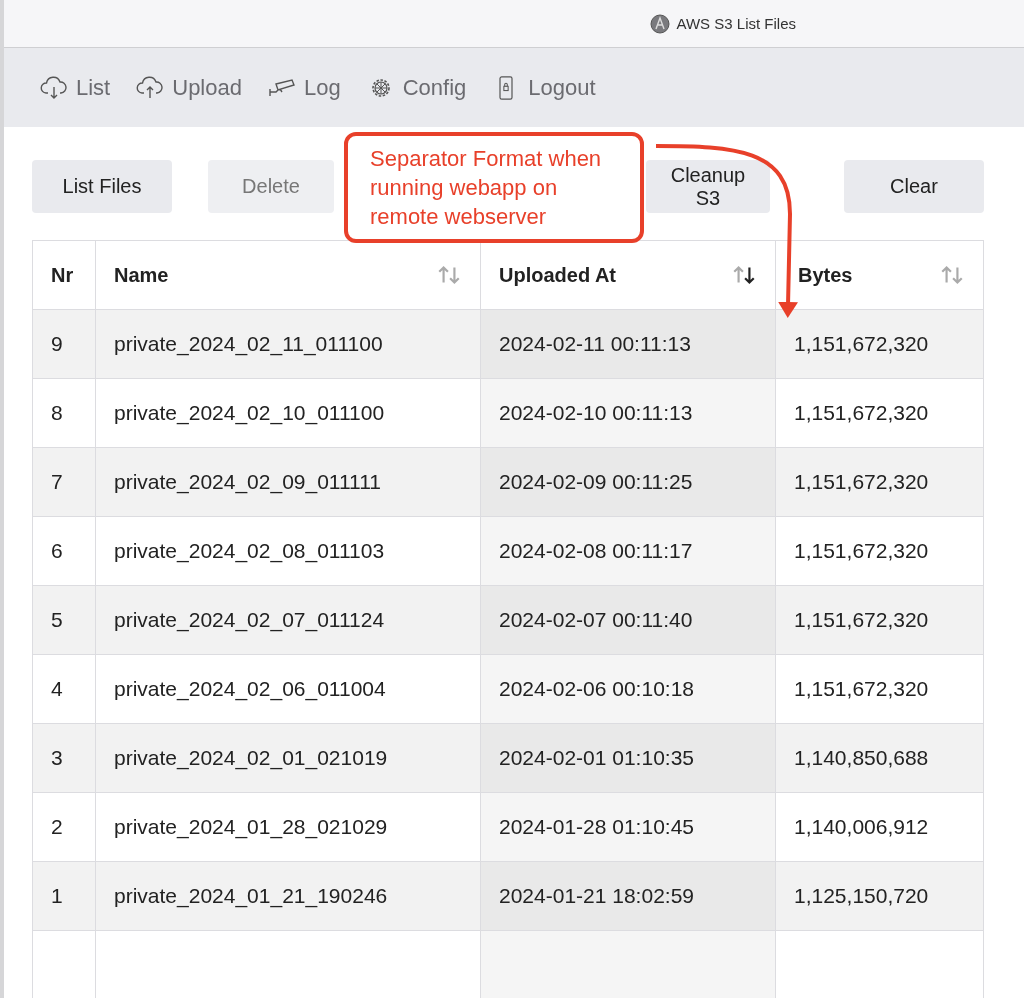 The image size is (1024, 998). Describe the element at coordinates (628, 689) in the screenshot. I see `table-cell: 2024-02-06 00:10:18` at that location.